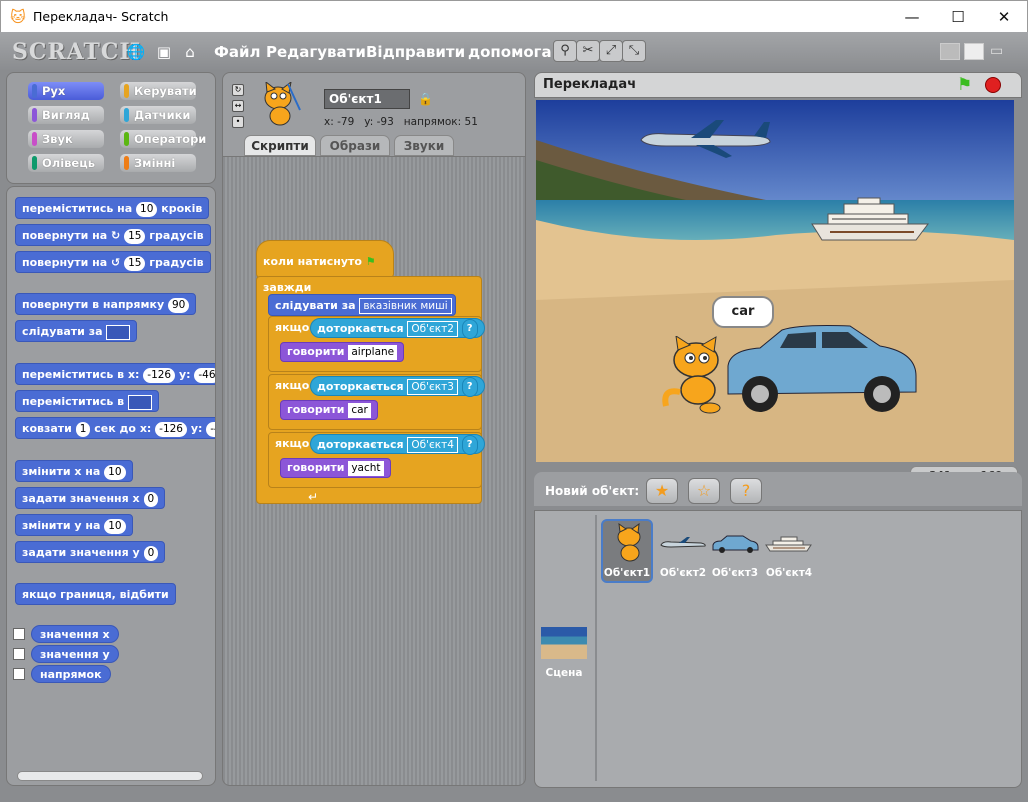 Image resolution: width=1028 pixels, height=802 pixels. I want to click on category-0: Рух, so click(66, 91).